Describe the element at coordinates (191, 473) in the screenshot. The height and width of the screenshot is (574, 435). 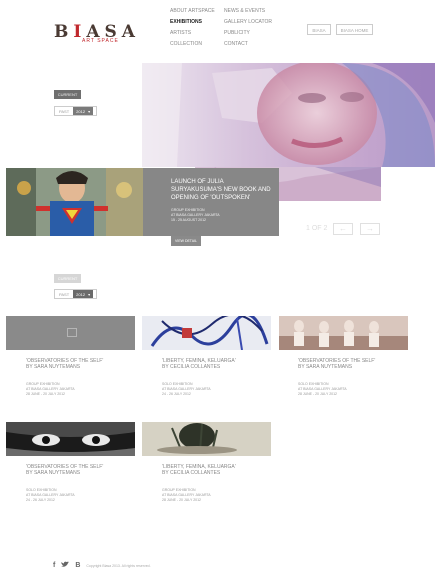
I see `card-5-title-line2: BY CECILIA COLLANTES` at that location.